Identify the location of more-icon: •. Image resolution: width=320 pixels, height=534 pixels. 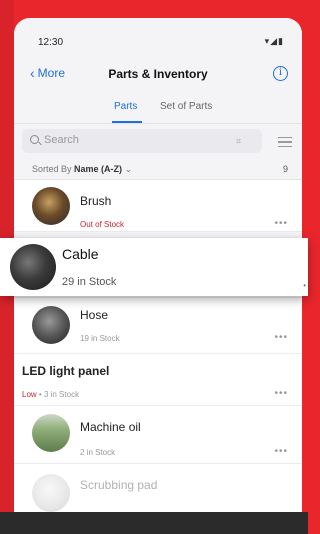
(304, 285).